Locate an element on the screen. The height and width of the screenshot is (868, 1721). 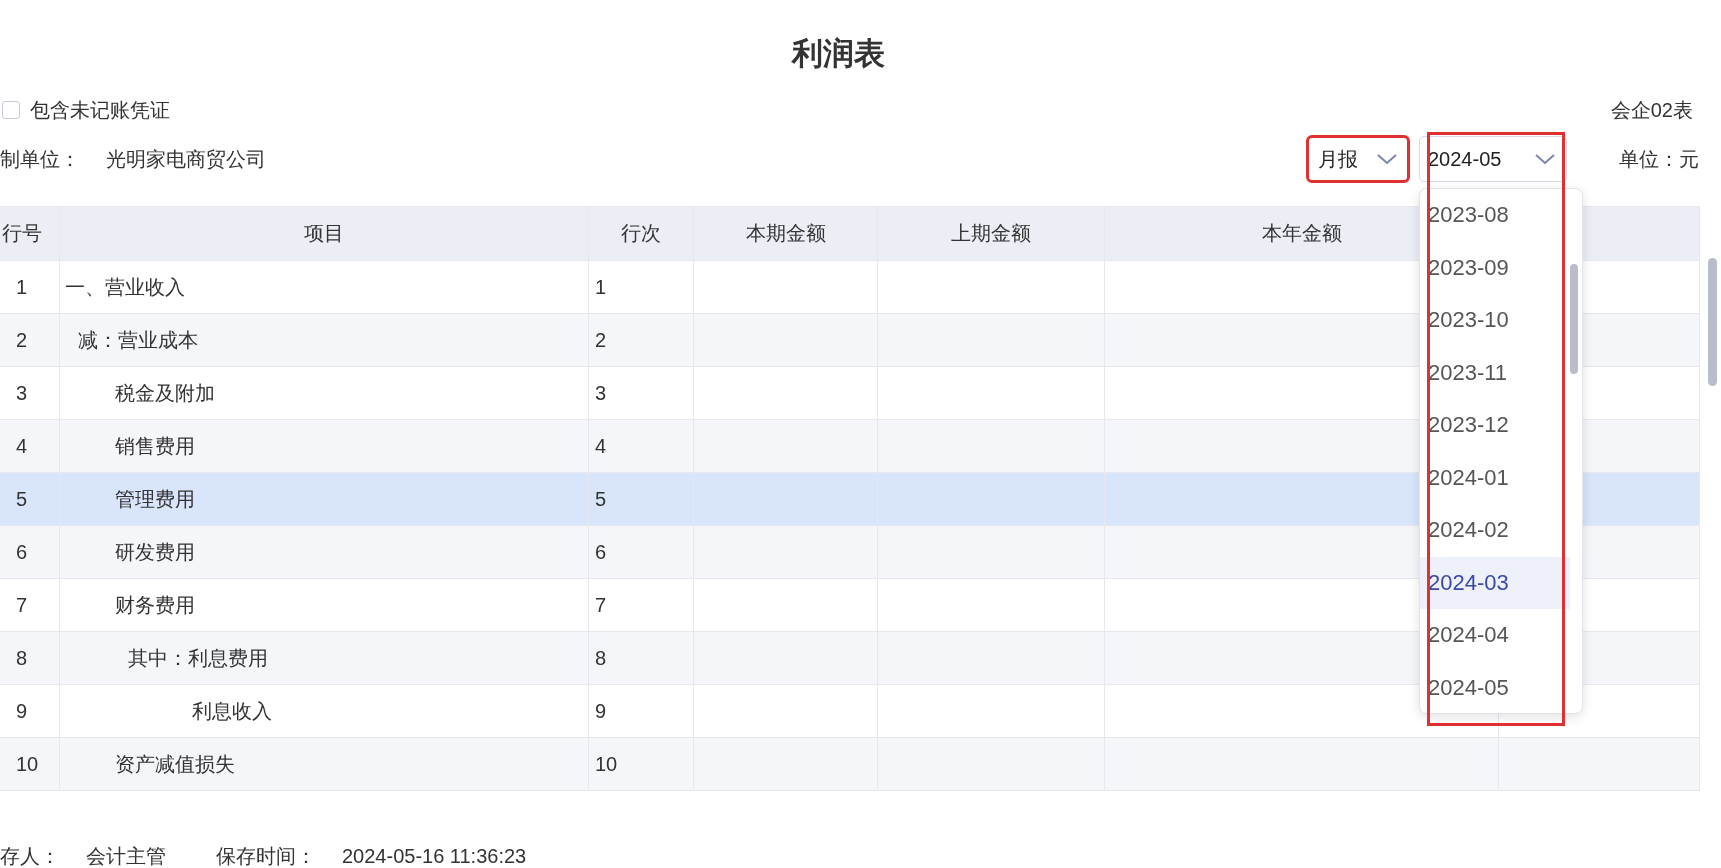
unit-label: 单位：元 is located at coordinates (1659, 159).